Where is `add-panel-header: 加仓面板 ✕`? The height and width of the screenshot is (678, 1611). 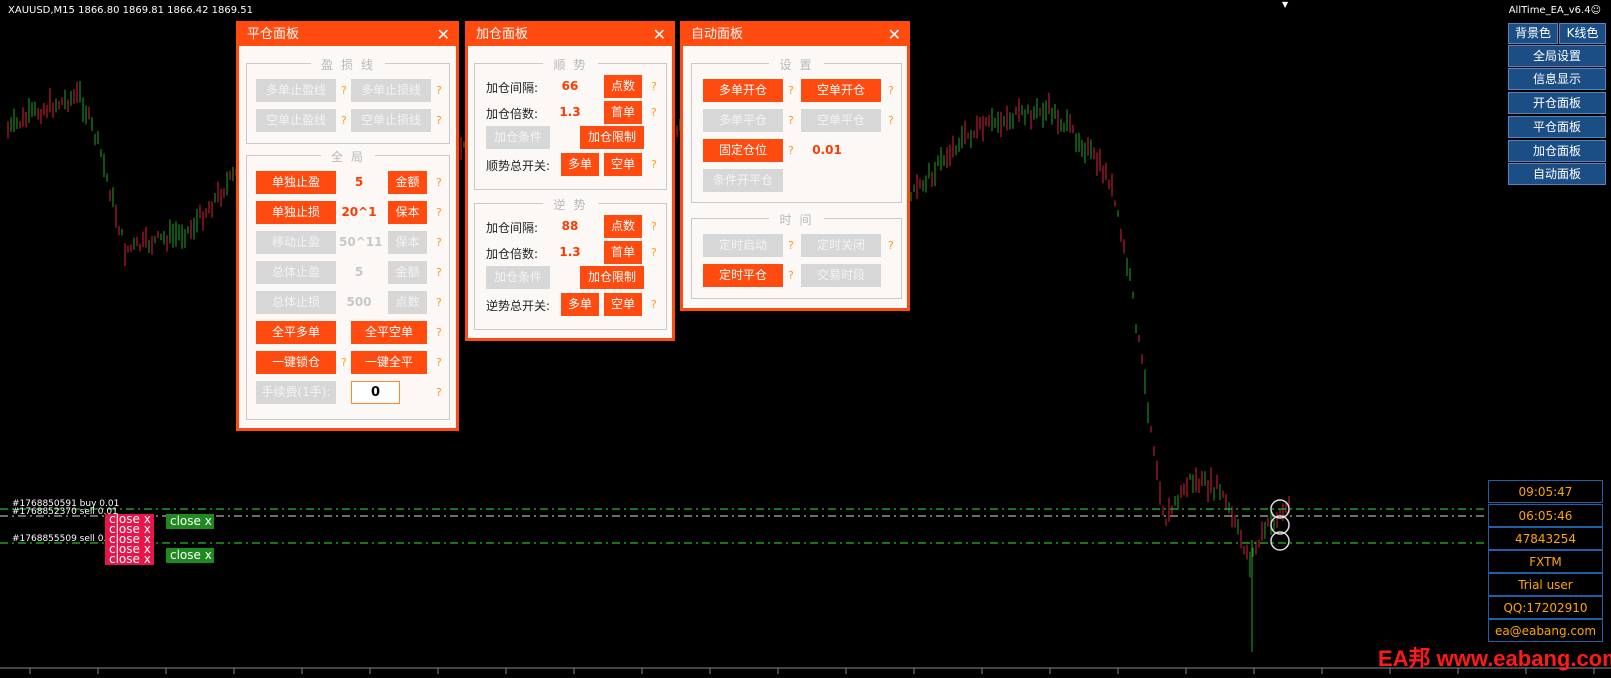 add-panel-header: 加仓面板 ✕ is located at coordinates (570, 35).